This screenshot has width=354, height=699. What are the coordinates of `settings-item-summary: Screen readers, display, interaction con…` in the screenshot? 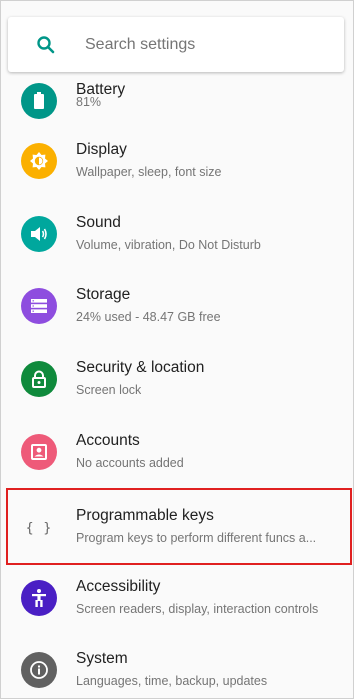 It's located at (197, 609).